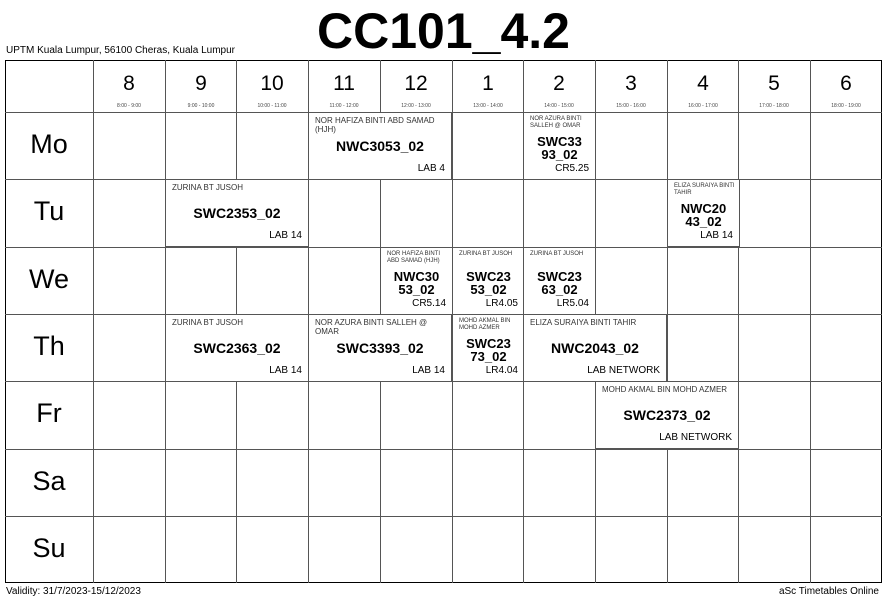 This screenshot has width=887, height=605. I want to click on period-time: 15:00 - 16:00, so click(631, 106).